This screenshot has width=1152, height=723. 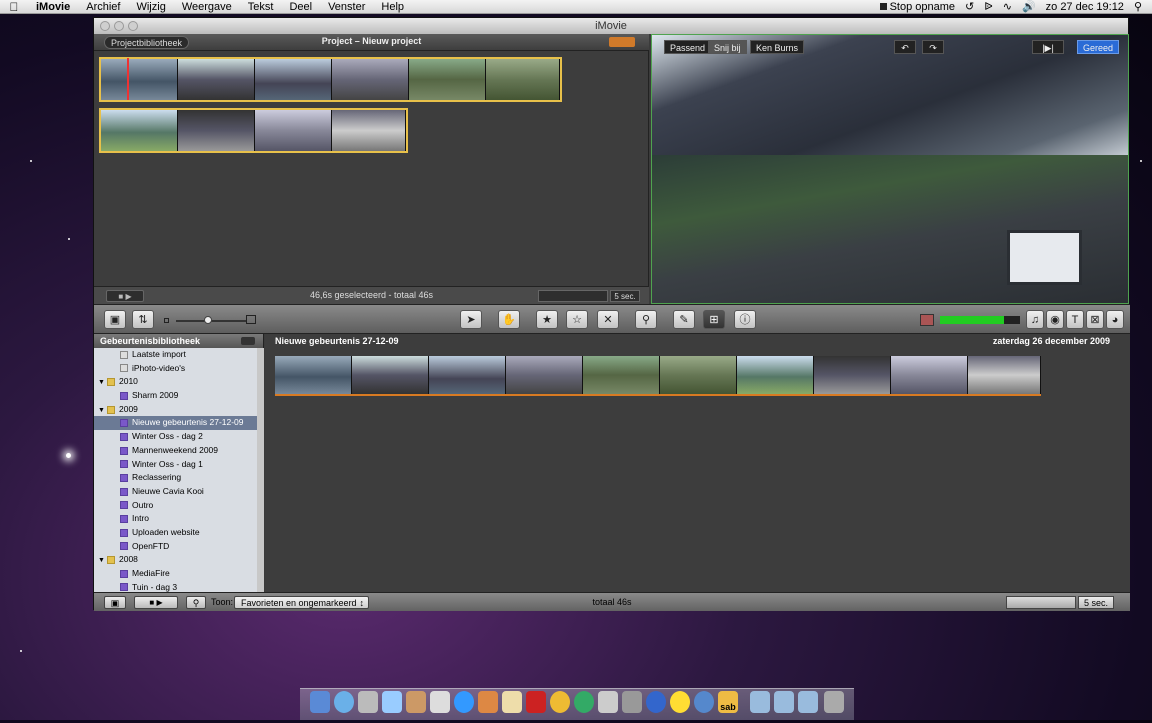 What do you see at coordinates (260, 470) in the screenshot?
I see `event-library-scrollbar` at bounding box center [260, 470].